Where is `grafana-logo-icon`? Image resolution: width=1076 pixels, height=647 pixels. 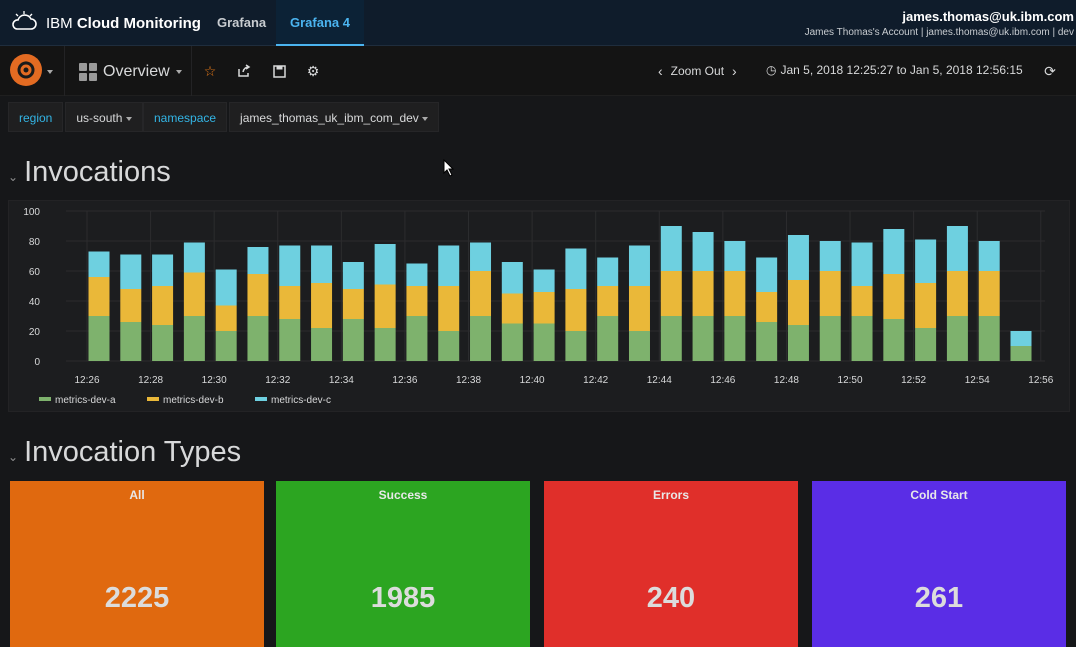
grafana-logo-icon is located at coordinates (26, 70).